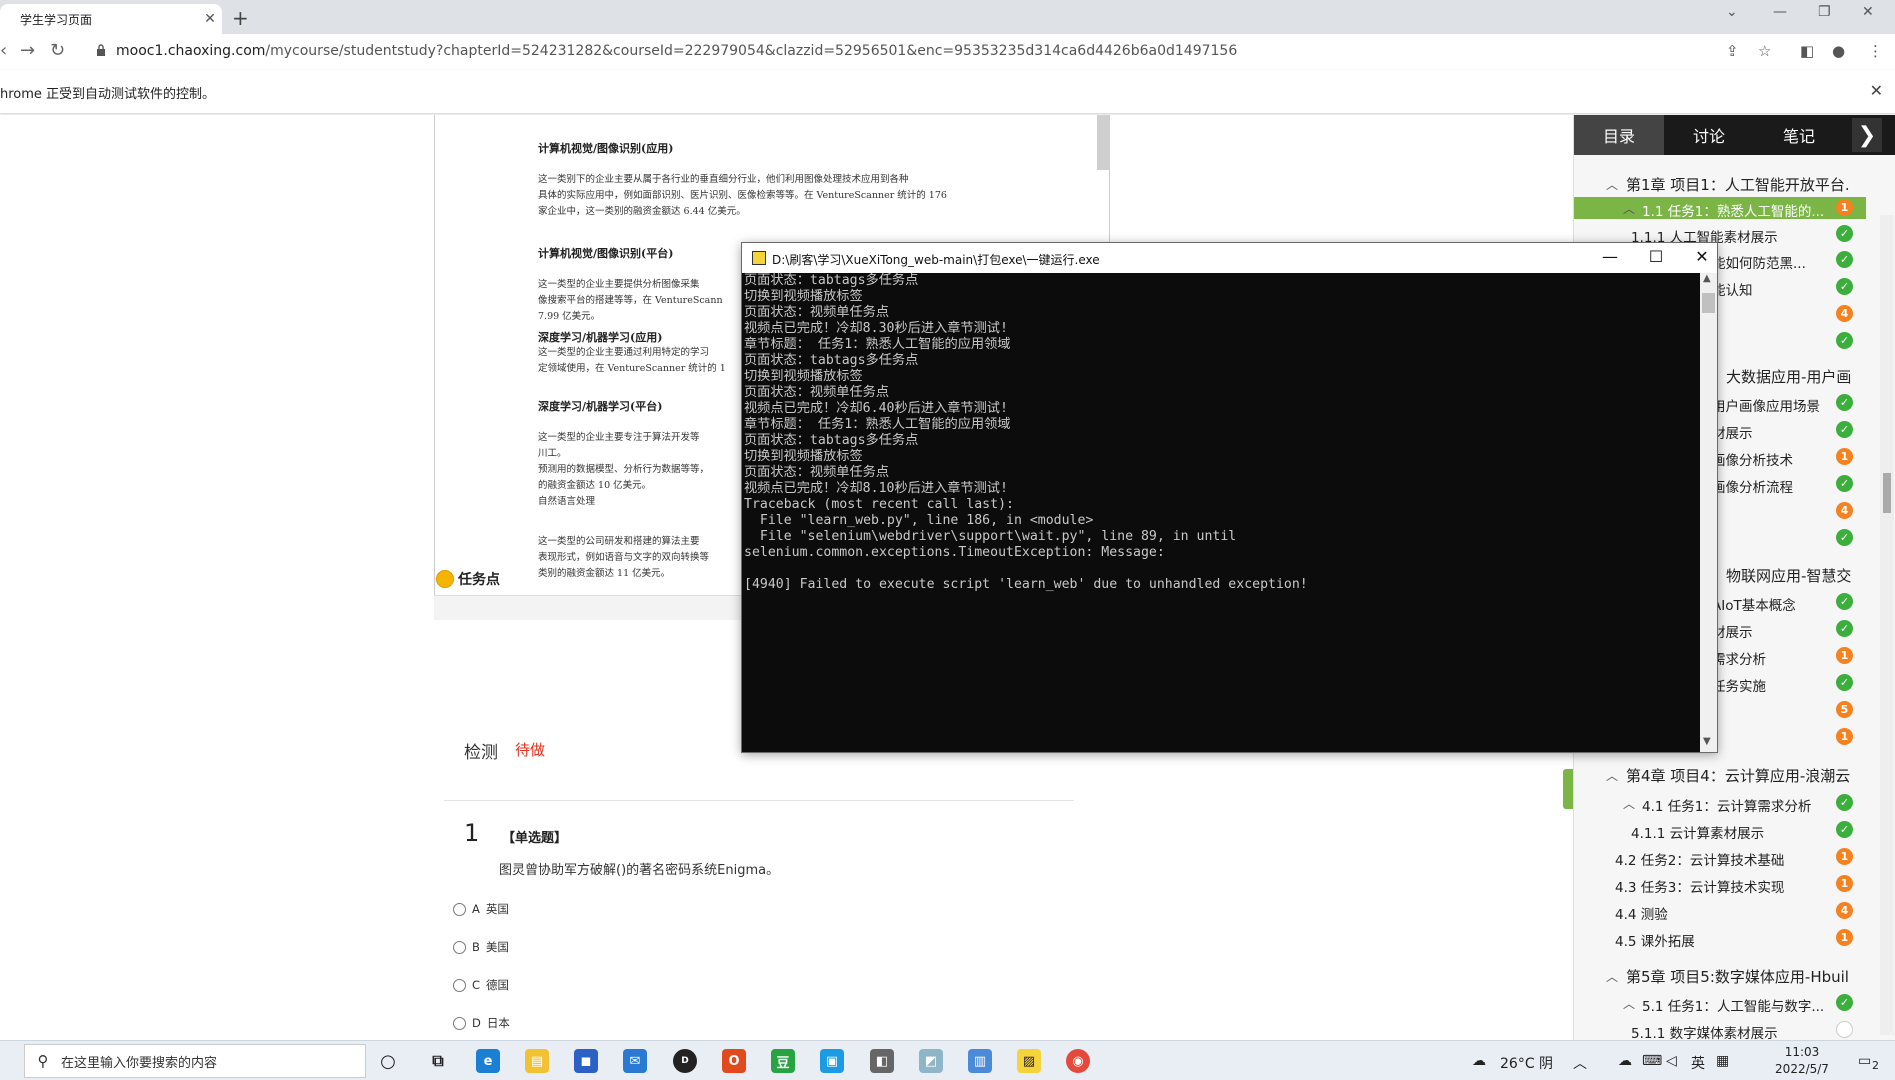  What do you see at coordinates (195, 1061) in the screenshot?
I see `taskbar-search: ⚲ 在这里输入你要搜索的内容` at bounding box center [195, 1061].